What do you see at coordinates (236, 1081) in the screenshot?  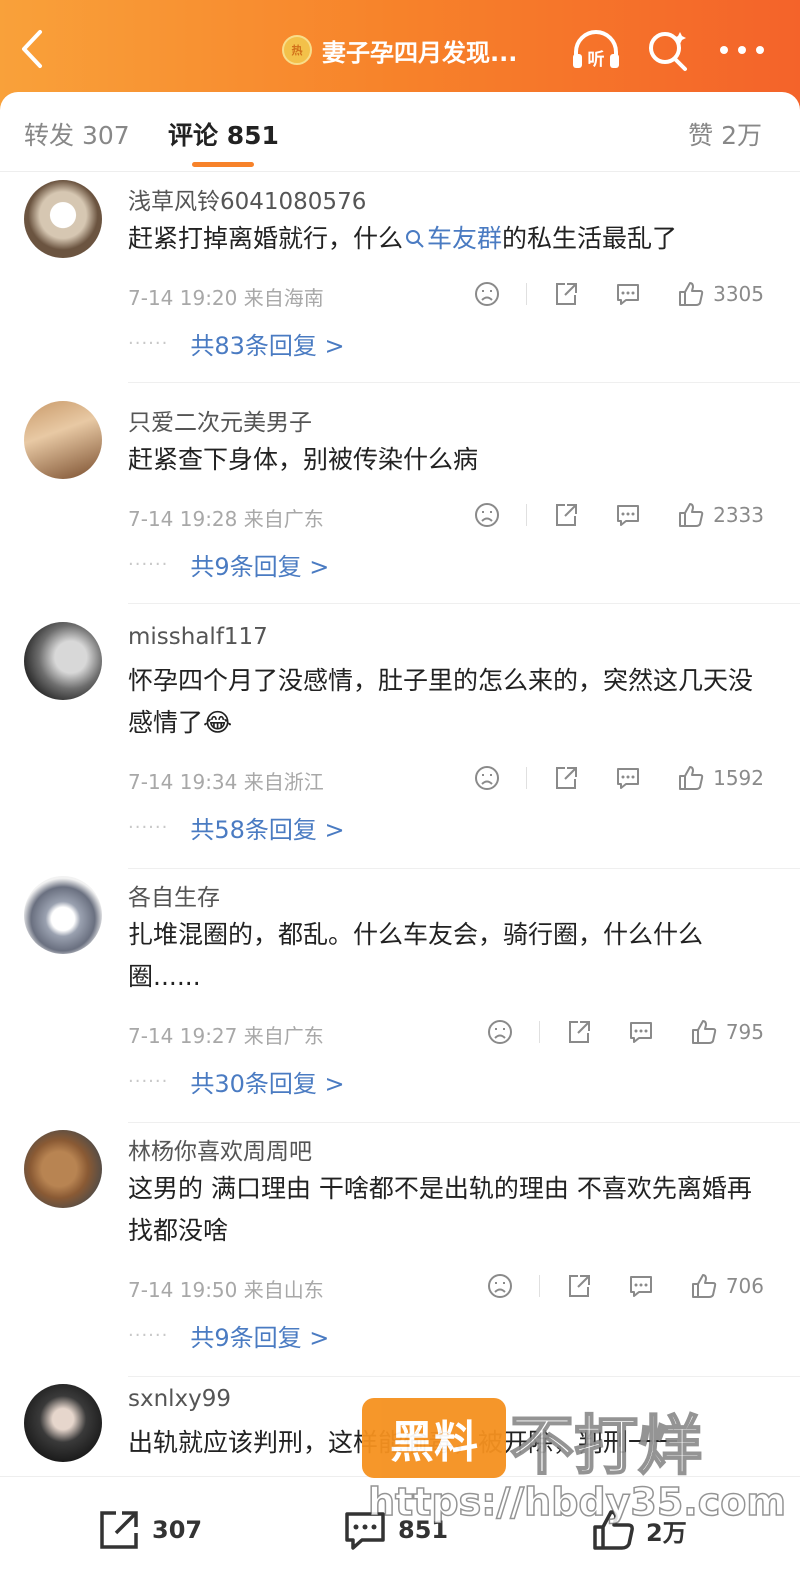 I see `replies-link: ······ 共30条回复 >` at bounding box center [236, 1081].